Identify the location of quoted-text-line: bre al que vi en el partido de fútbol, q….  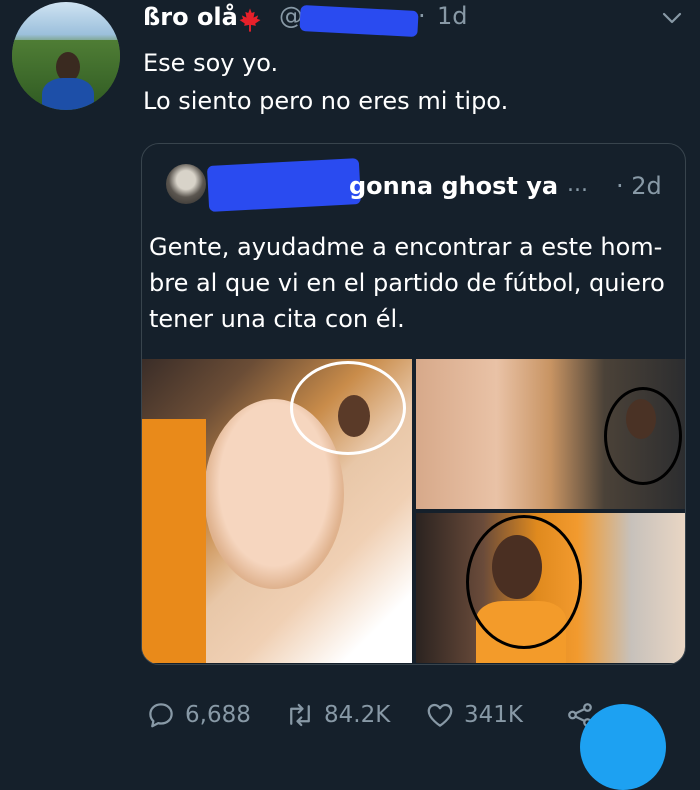
(407, 283).